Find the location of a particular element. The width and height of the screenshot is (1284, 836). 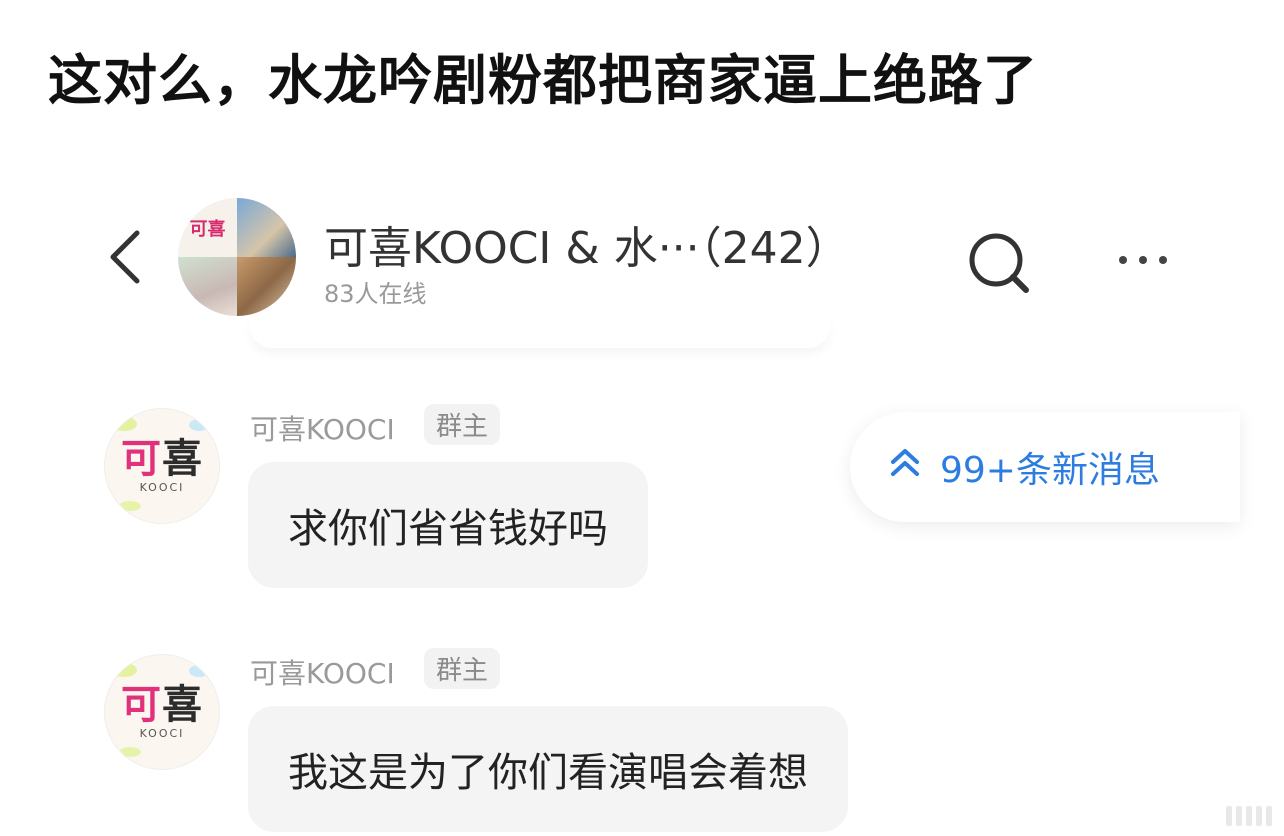

watermark is located at coordinates (1249, 816).